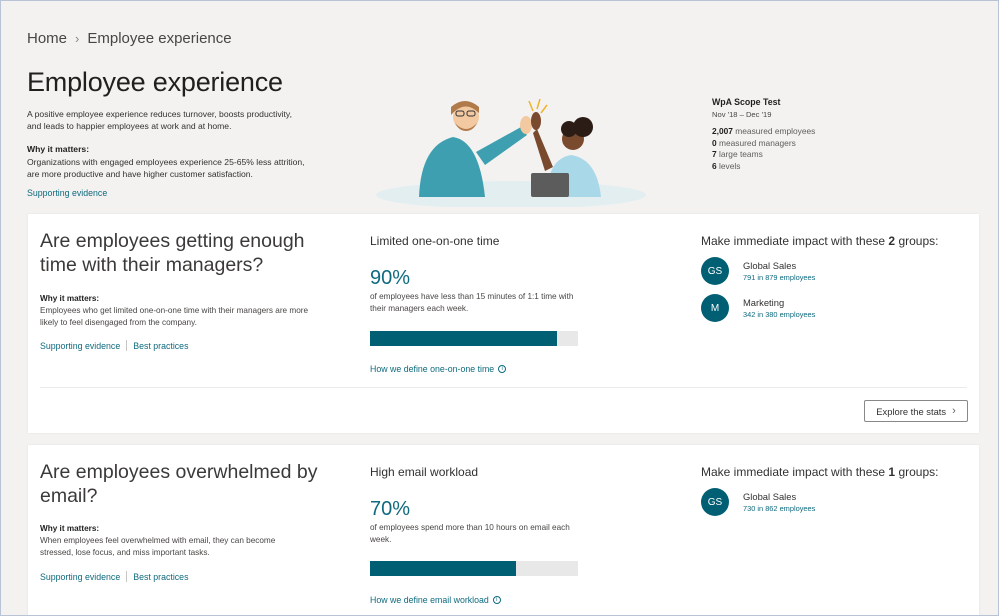  I want to click on group-item: GS Global Sales 730 in 862 employees, so click(758, 502).